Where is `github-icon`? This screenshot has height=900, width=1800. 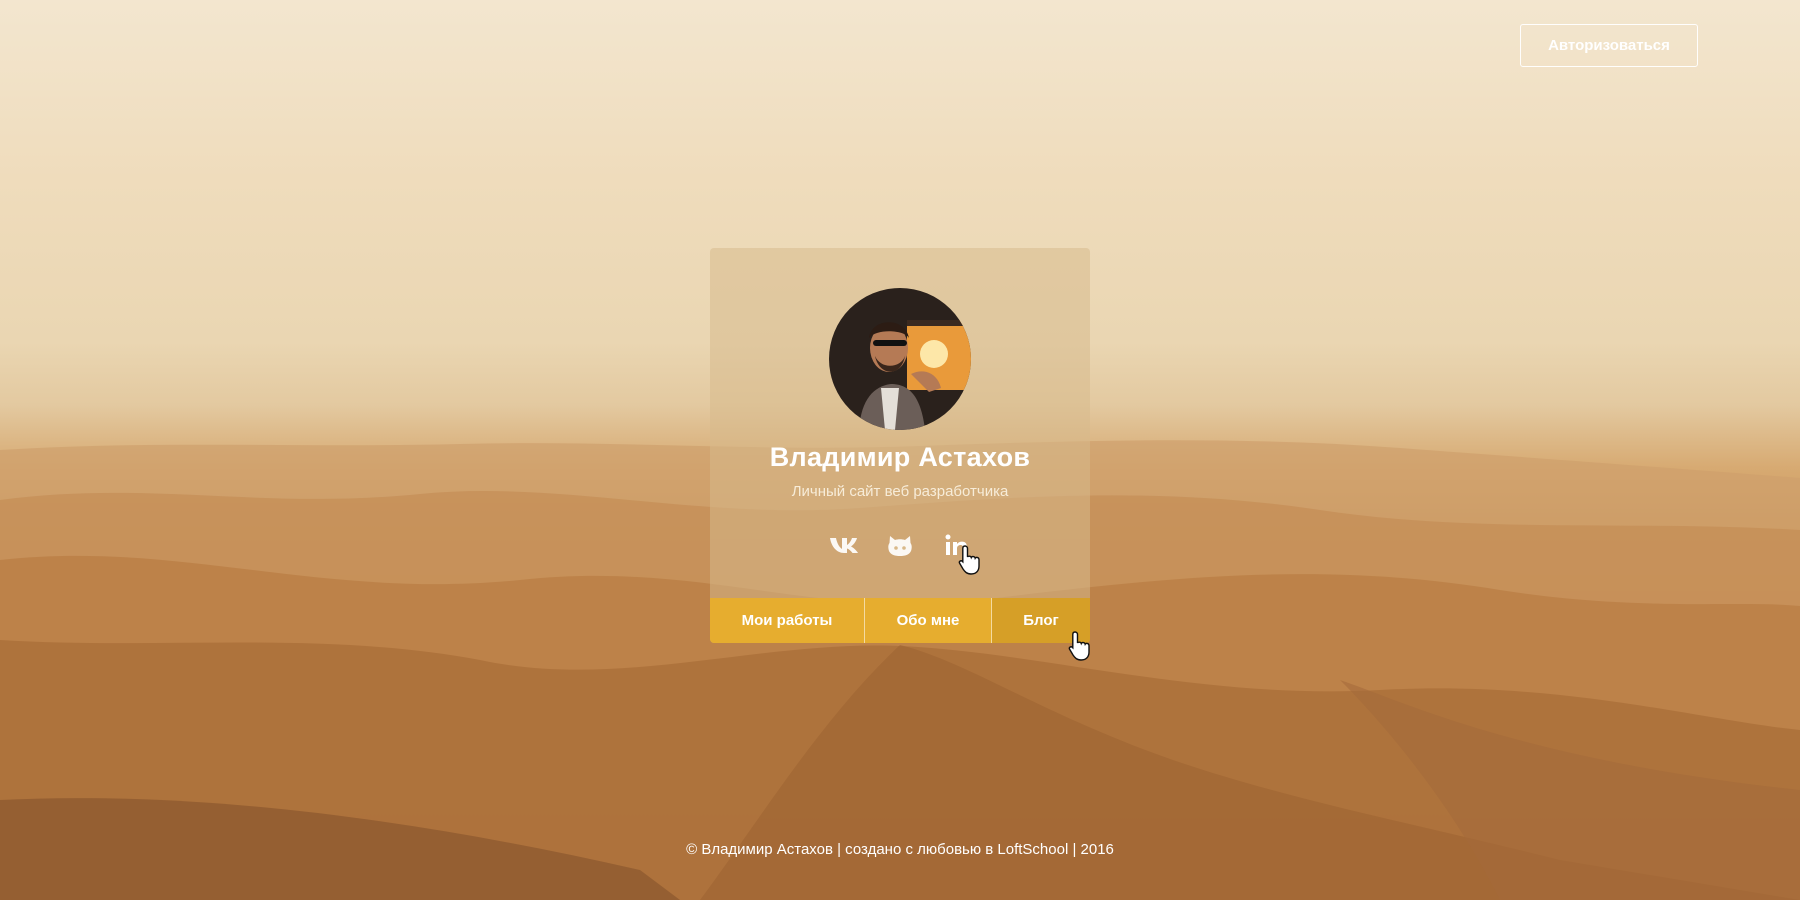
github-icon is located at coordinates (900, 545).